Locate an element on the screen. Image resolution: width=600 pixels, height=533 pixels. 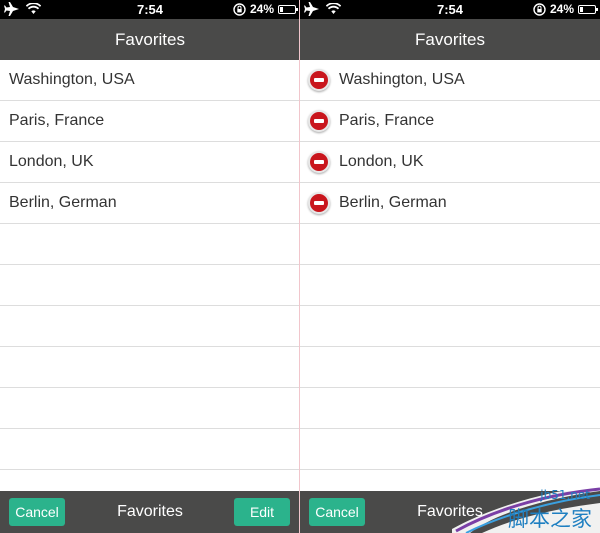
watermark-text: 脚本之家 is located at coordinates (550, 519).